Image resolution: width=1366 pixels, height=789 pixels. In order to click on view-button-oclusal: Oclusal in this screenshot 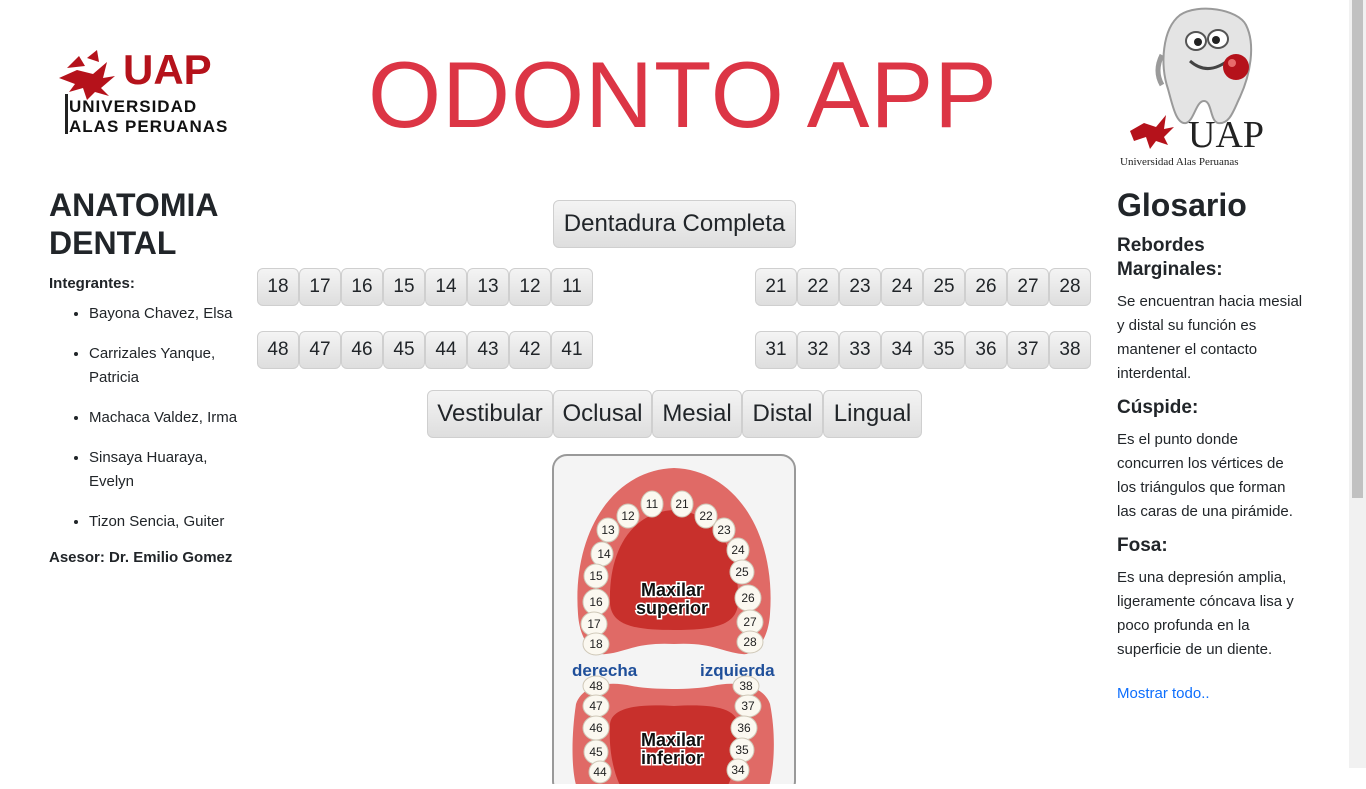, I will do `click(602, 414)`.